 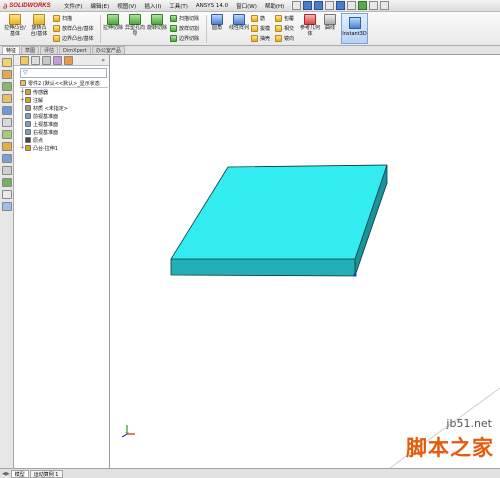 I want to click on block-top-face, so click(x=279, y=212).